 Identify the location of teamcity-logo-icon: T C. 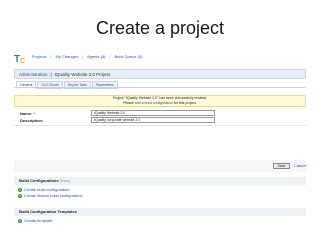
(20, 58).